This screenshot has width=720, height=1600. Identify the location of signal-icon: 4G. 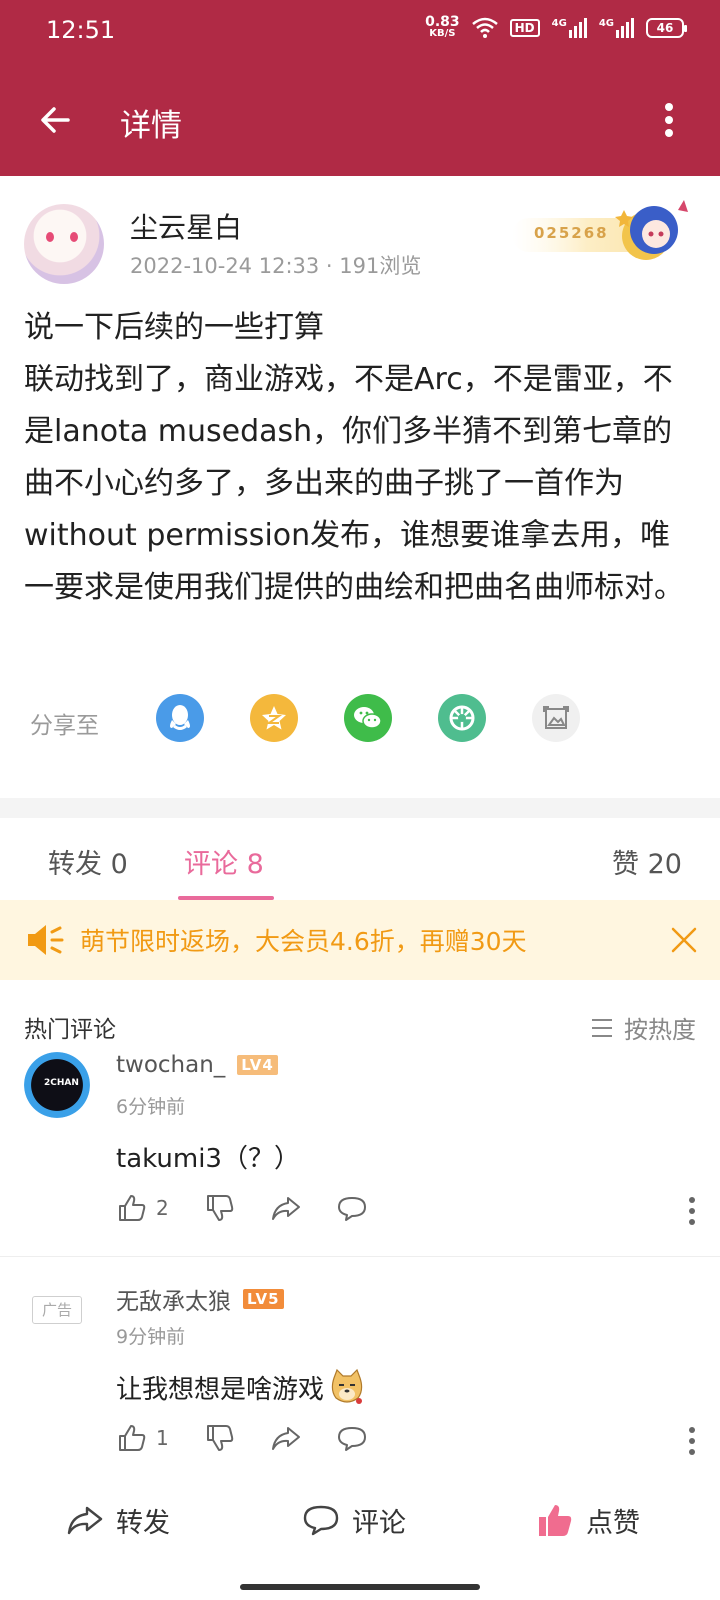
(569, 28).